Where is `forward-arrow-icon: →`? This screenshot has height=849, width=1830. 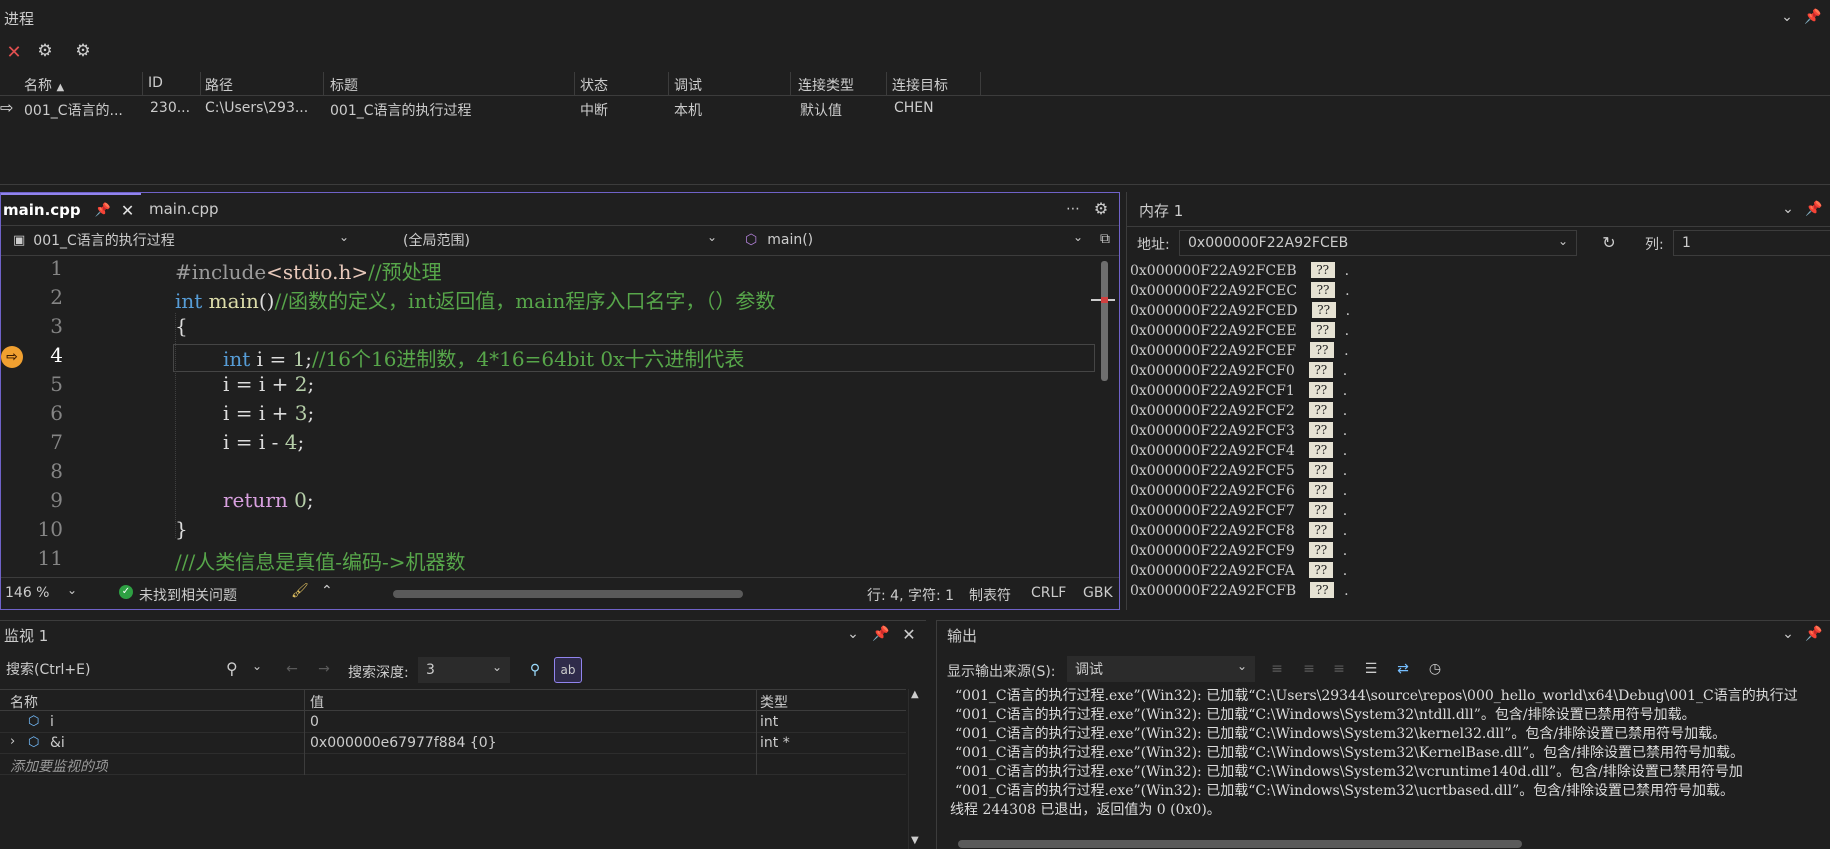 forward-arrow-icon: → is located at coordinates (324, 669).